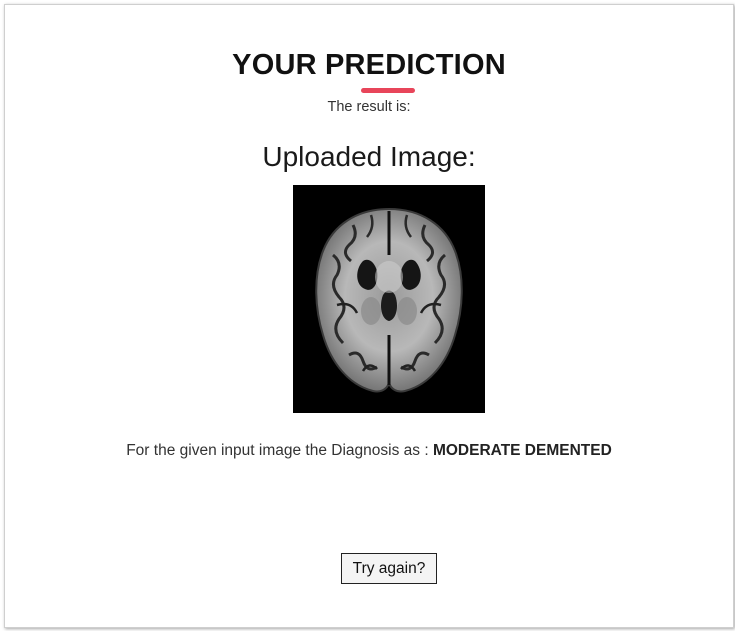  What do you see at coordinates (522, 450) in the screenshot?
I see `diagnosis-value: MODERATE DEMENTED` at bounding box center [522, 450].